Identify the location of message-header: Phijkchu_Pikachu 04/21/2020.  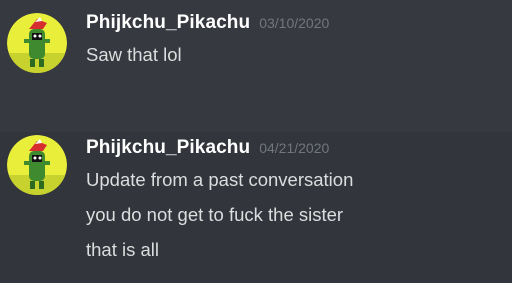
(207, 150).